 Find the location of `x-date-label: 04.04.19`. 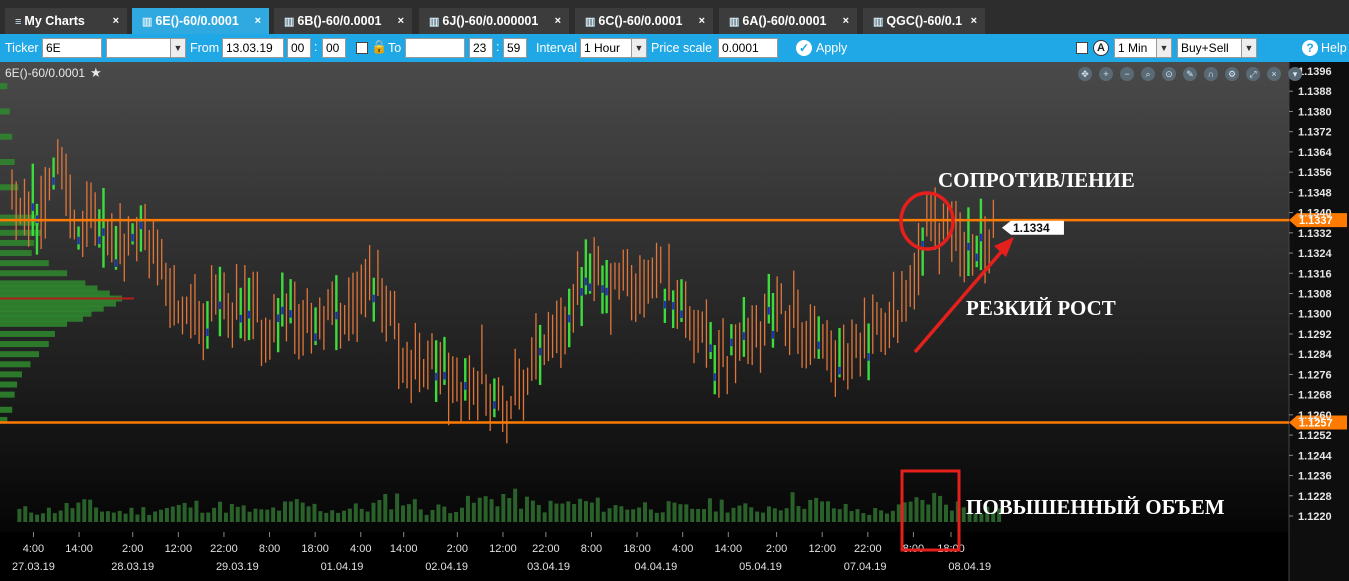

x-date-label: 04.04.19 is located at coordinates (655, 567).